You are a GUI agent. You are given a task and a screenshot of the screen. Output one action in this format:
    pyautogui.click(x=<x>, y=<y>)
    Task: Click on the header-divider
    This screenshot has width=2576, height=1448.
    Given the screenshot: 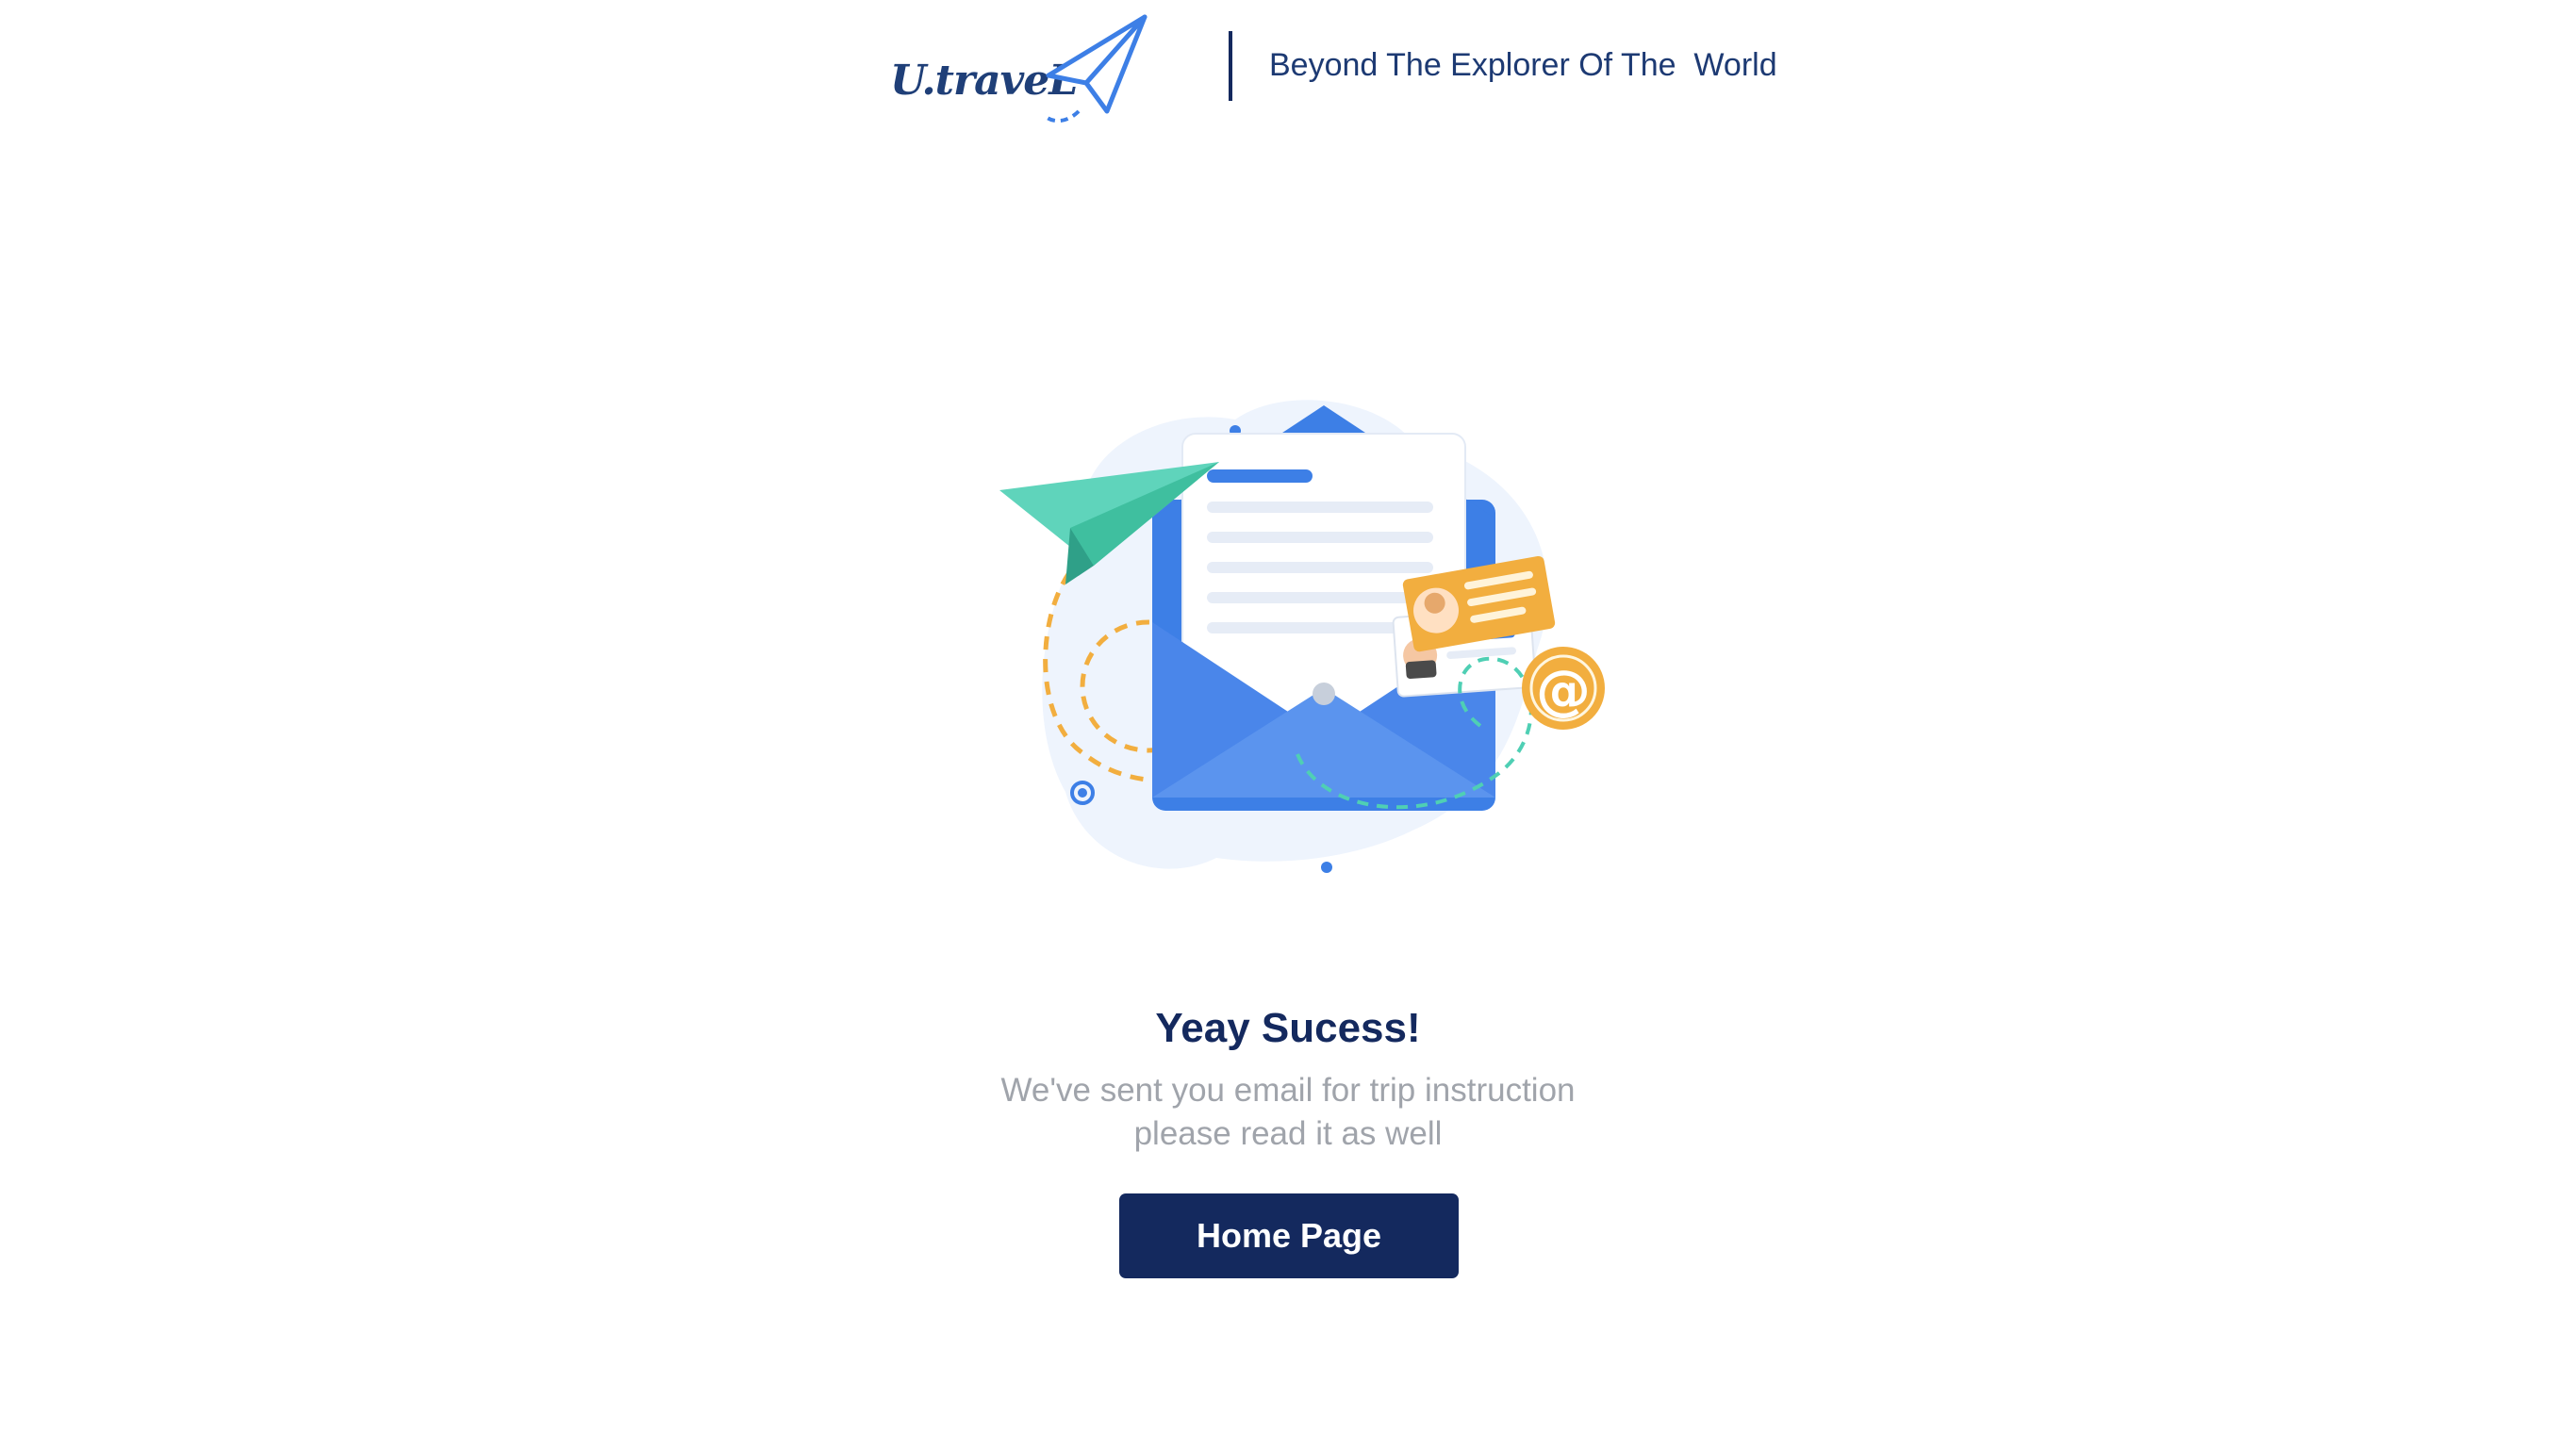 What is the action you would take?
    pyautogui.click(x=1230, y=66)
    